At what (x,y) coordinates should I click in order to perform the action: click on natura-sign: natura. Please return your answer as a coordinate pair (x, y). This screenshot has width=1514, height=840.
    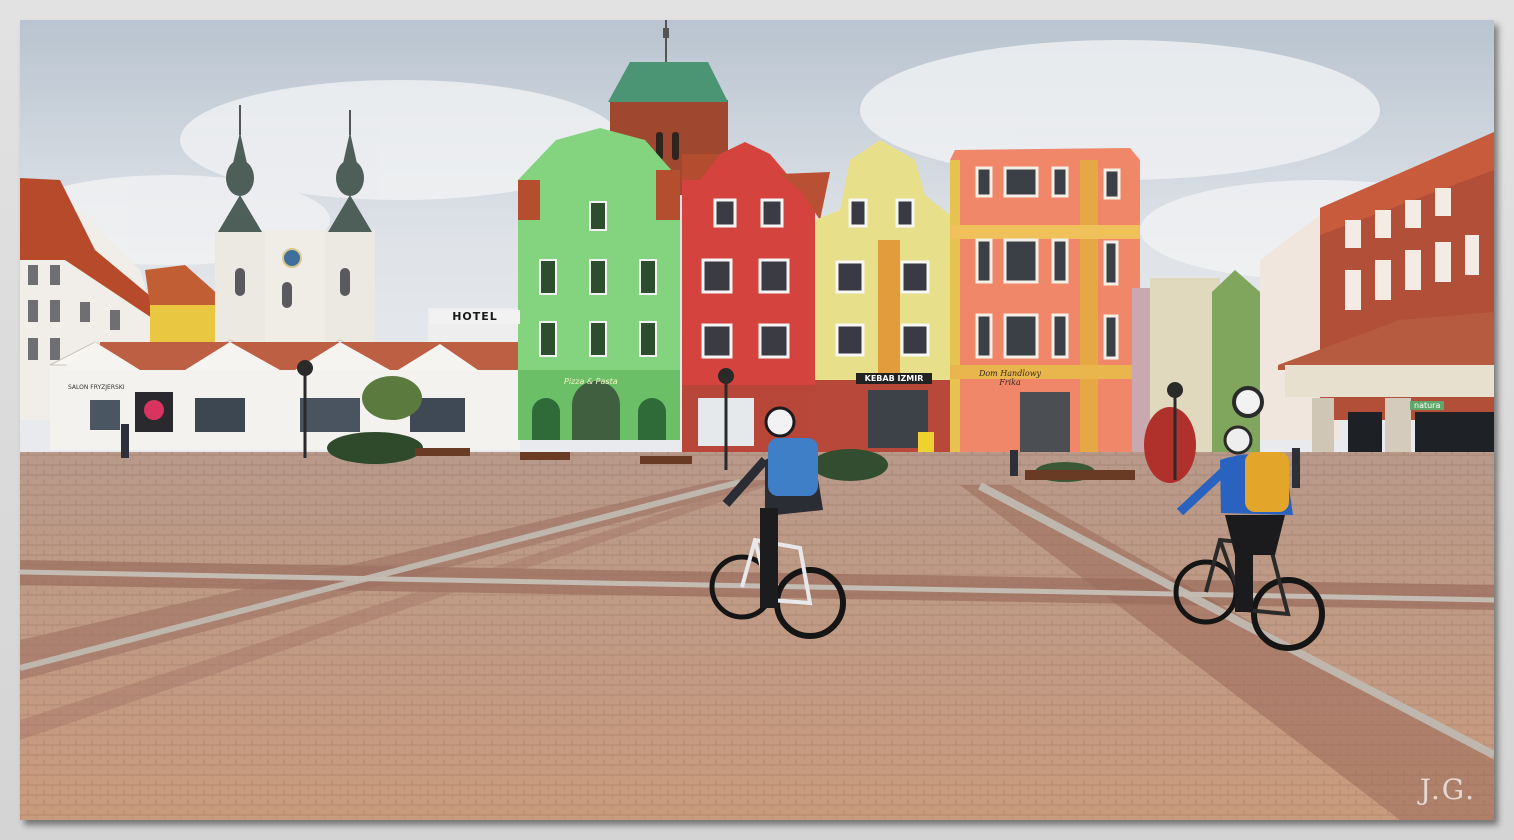
    Looking at the image, I should click on (1427, 405).